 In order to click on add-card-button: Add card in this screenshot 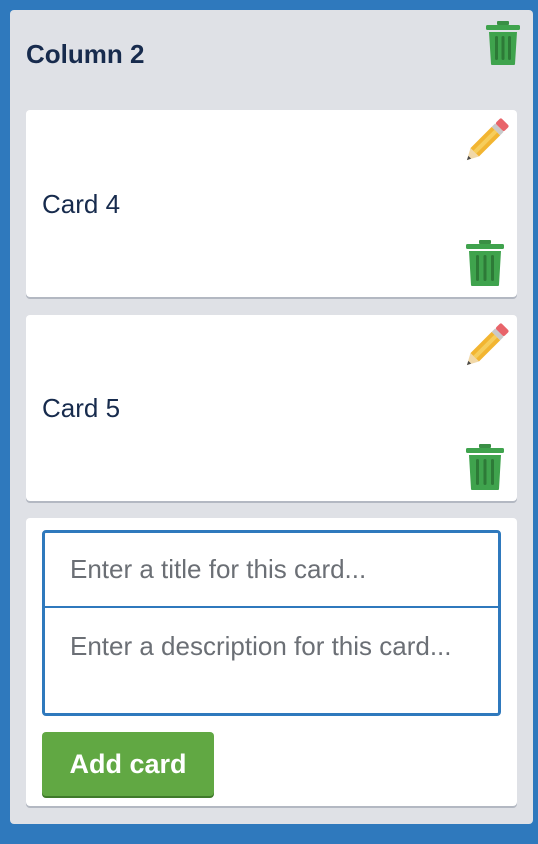, I will do `click(128, 764)`.